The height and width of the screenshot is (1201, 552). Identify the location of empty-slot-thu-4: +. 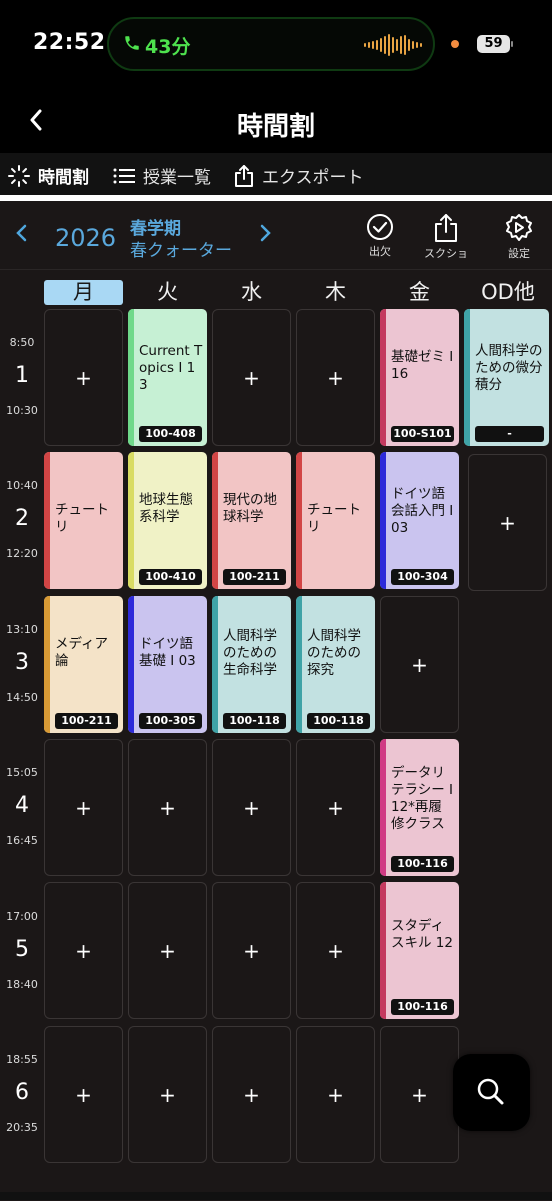
(335, 807).